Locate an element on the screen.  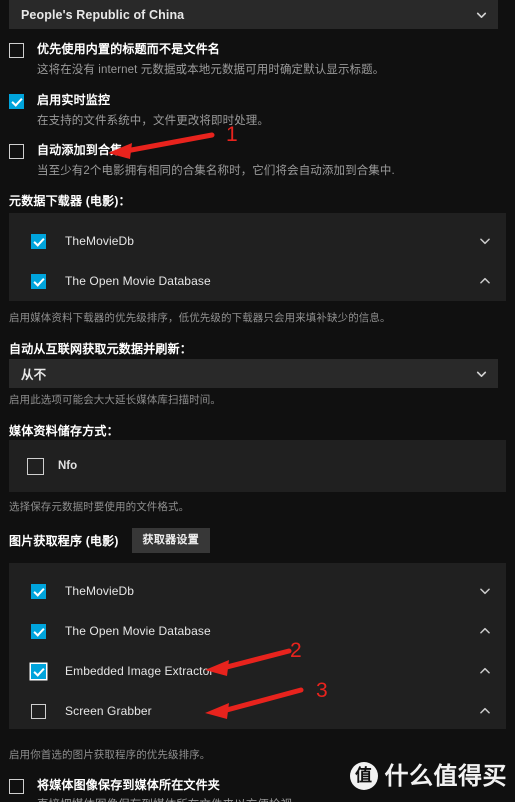
image-fetcher-label: TheMovieDb is located at coordinates (100, 591).